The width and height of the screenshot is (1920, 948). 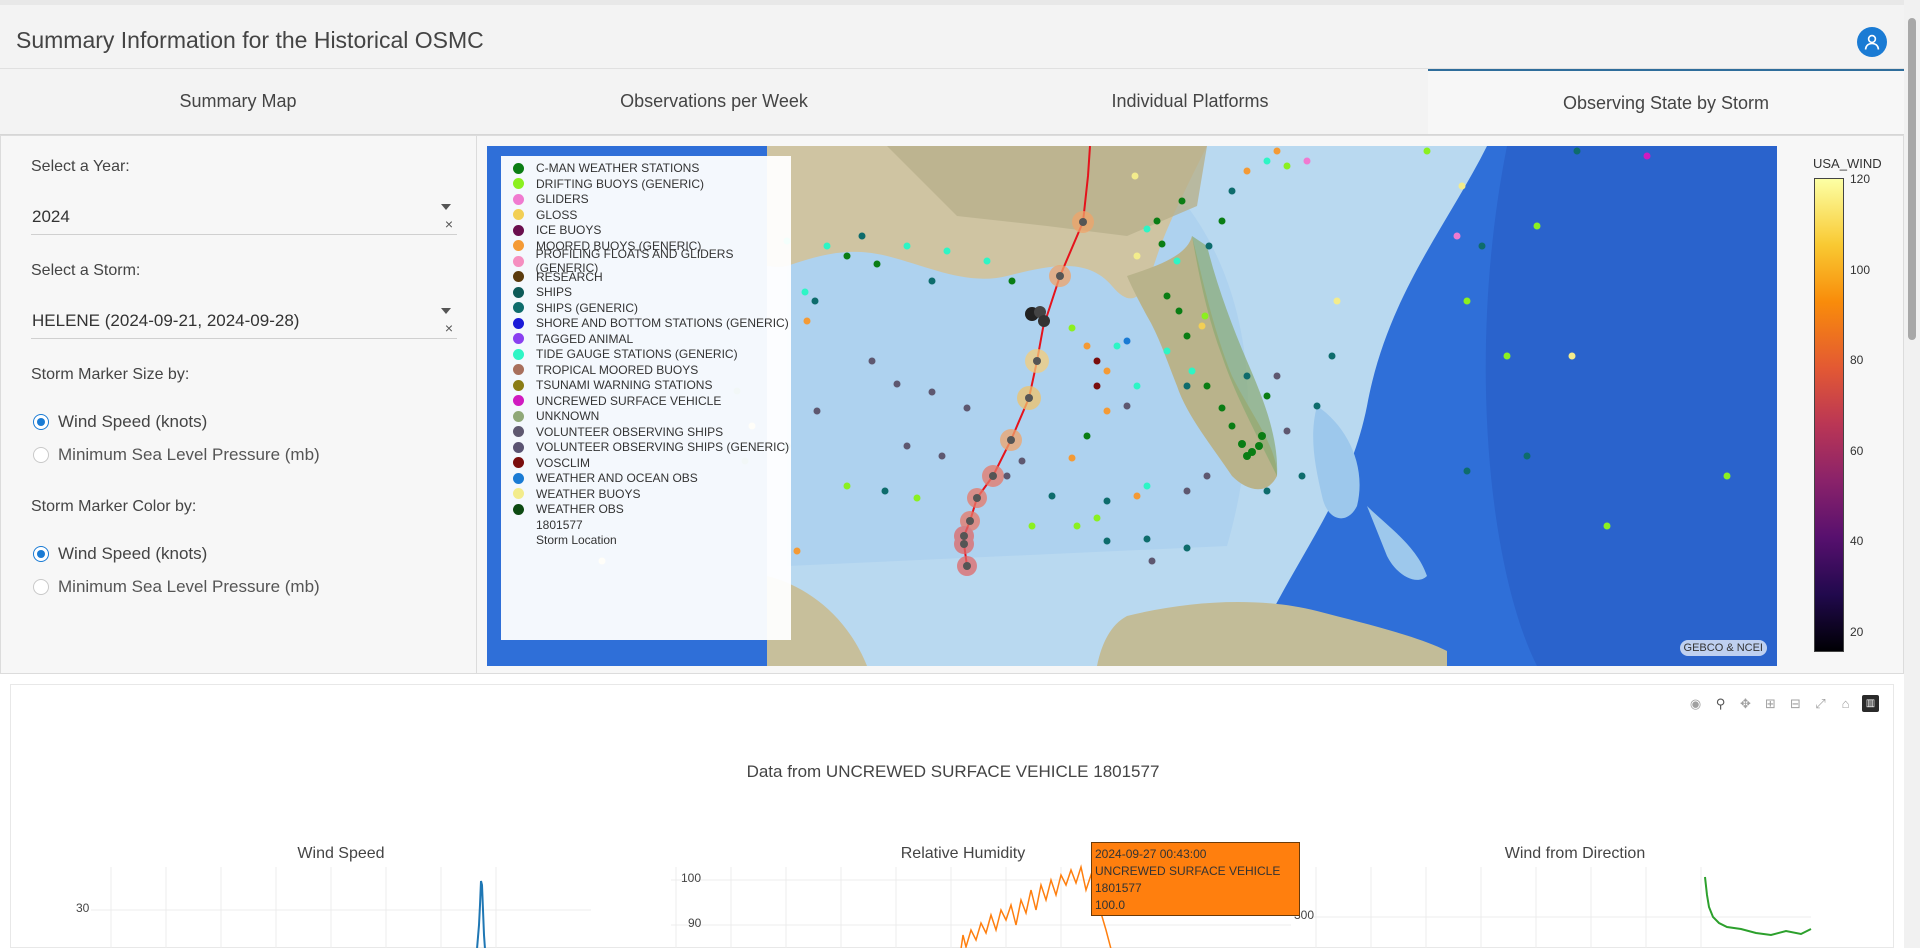 I want to click on legend-item: TIDE GAUGE STATIONS (GENERIC), so click(x=625, y=354).